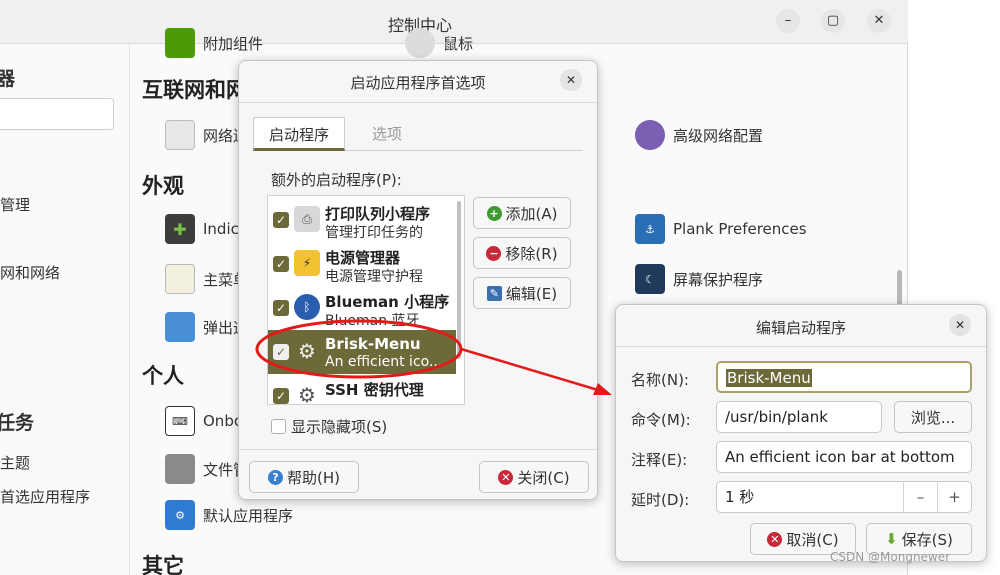  Describe the element at coordinates (661, 420) in the screenshot. I see `command-label: 命令(M):` at that location.